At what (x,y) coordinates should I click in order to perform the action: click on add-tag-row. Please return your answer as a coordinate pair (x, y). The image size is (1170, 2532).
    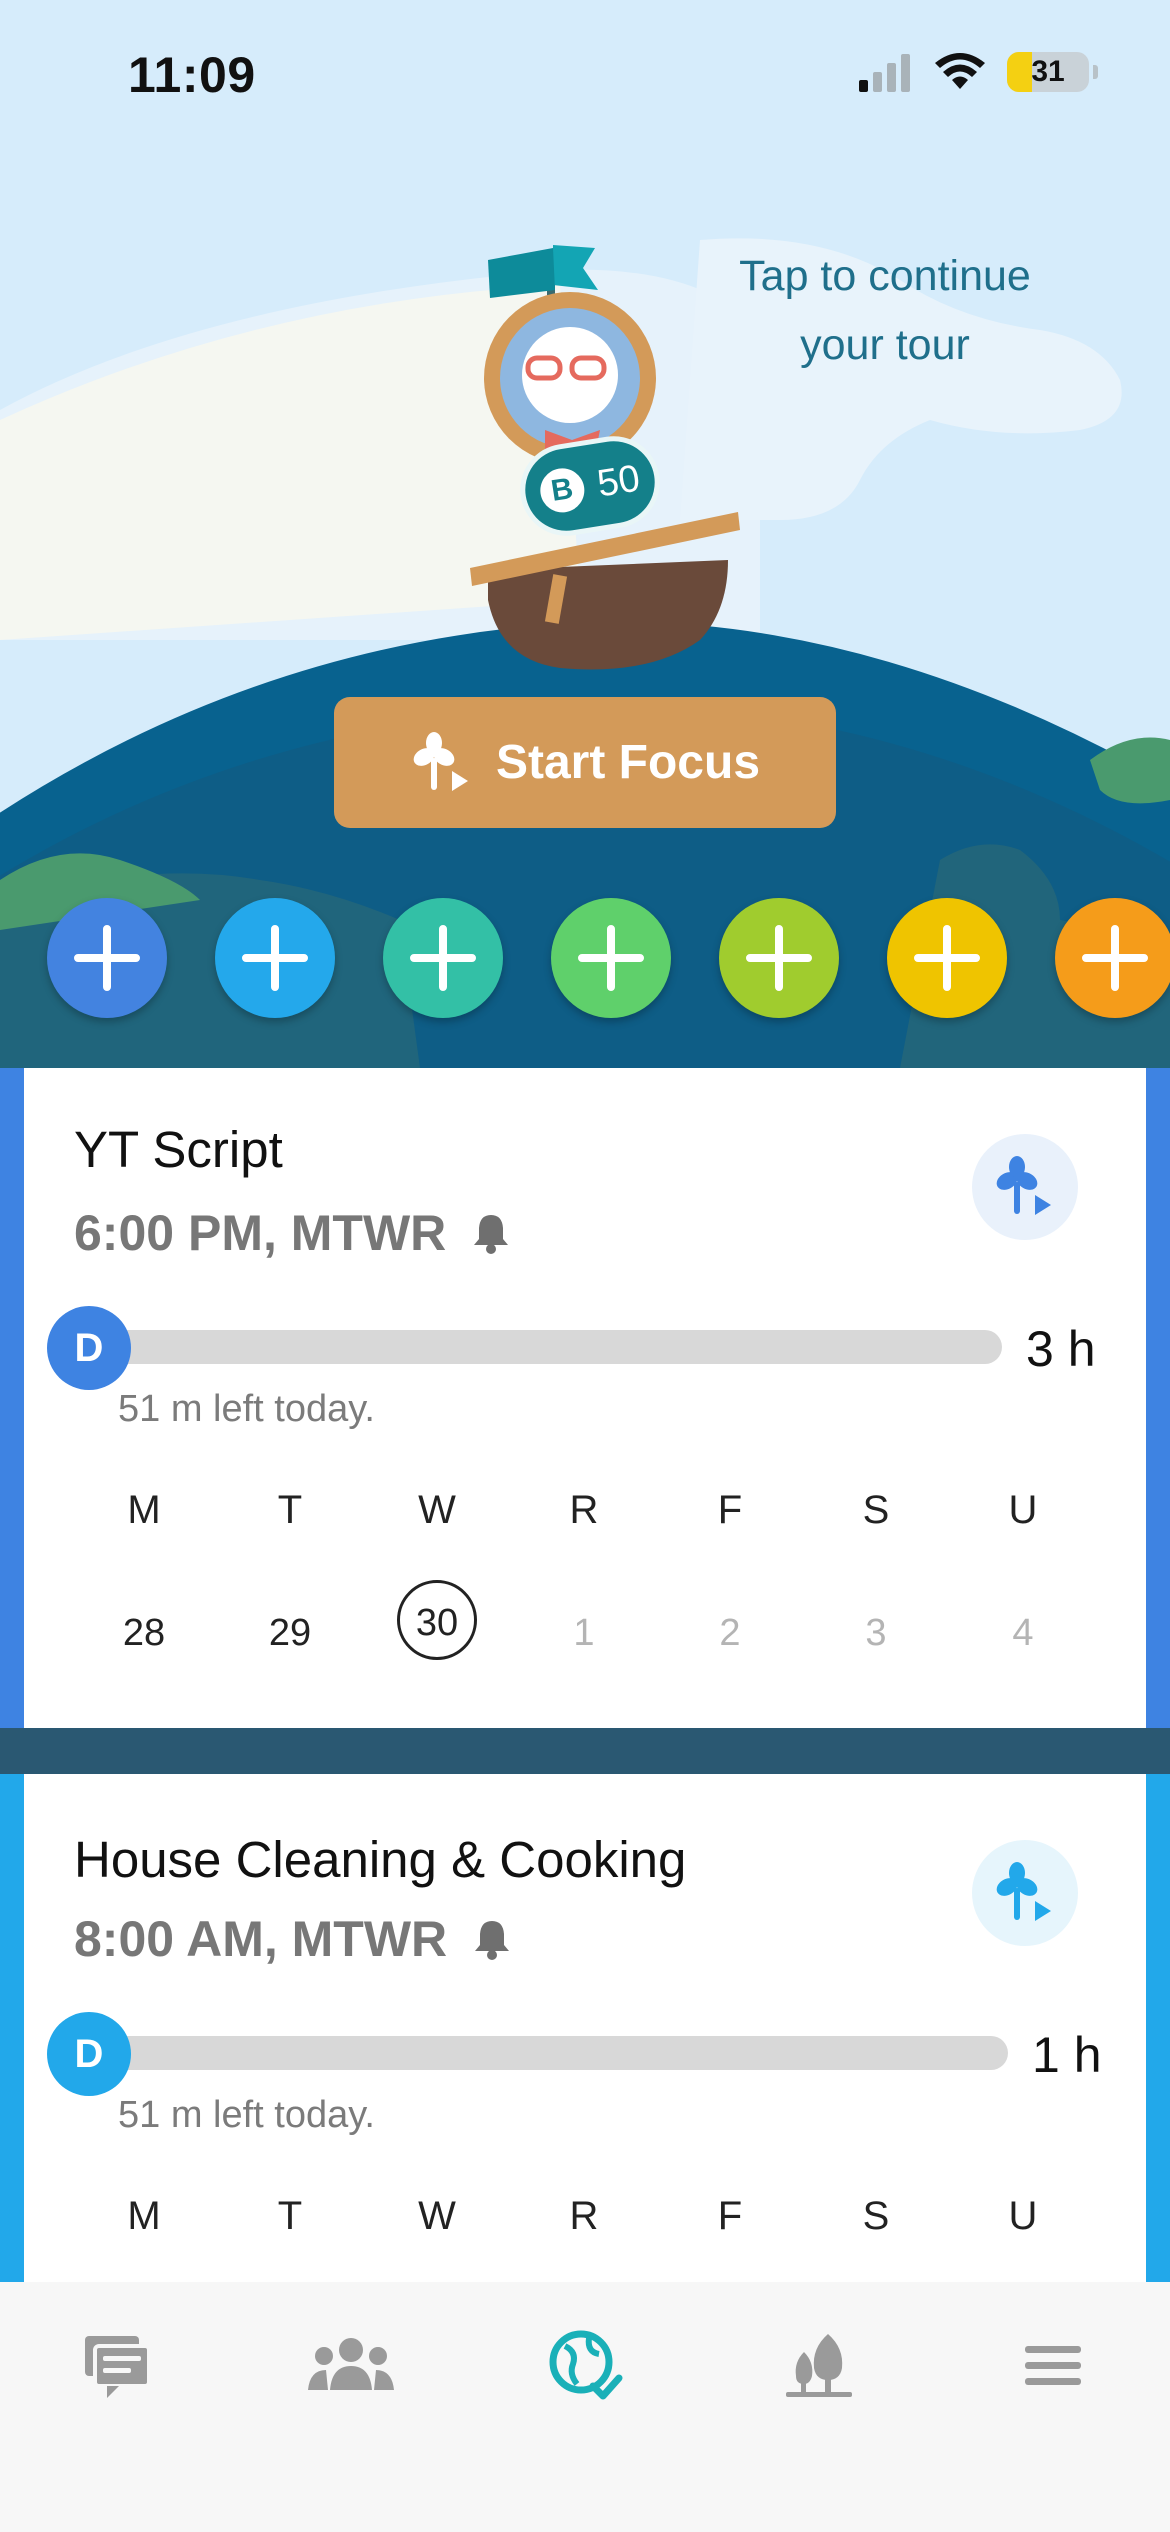
    Looking at the image, I should click on (585, 959).